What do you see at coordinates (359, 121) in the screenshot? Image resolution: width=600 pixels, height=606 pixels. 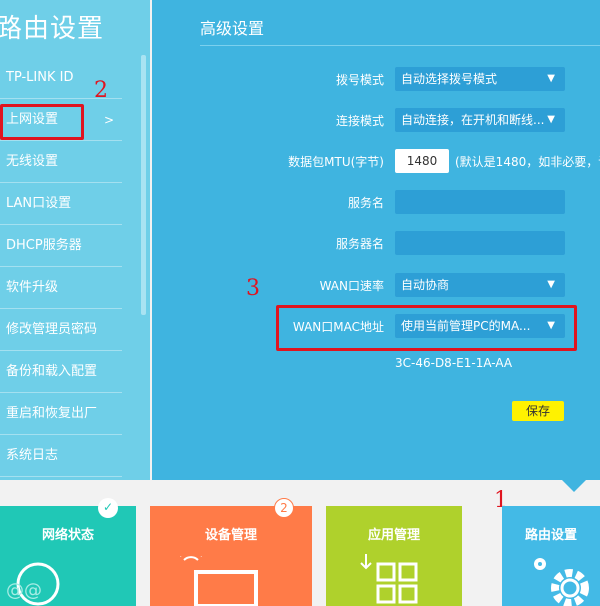 I see `connect-mode-label: 连接模式` at bounding box center [359, 121].